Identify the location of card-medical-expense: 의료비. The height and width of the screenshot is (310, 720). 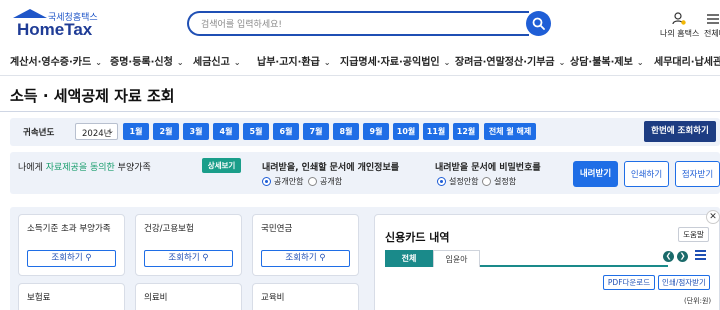
(188, 296).